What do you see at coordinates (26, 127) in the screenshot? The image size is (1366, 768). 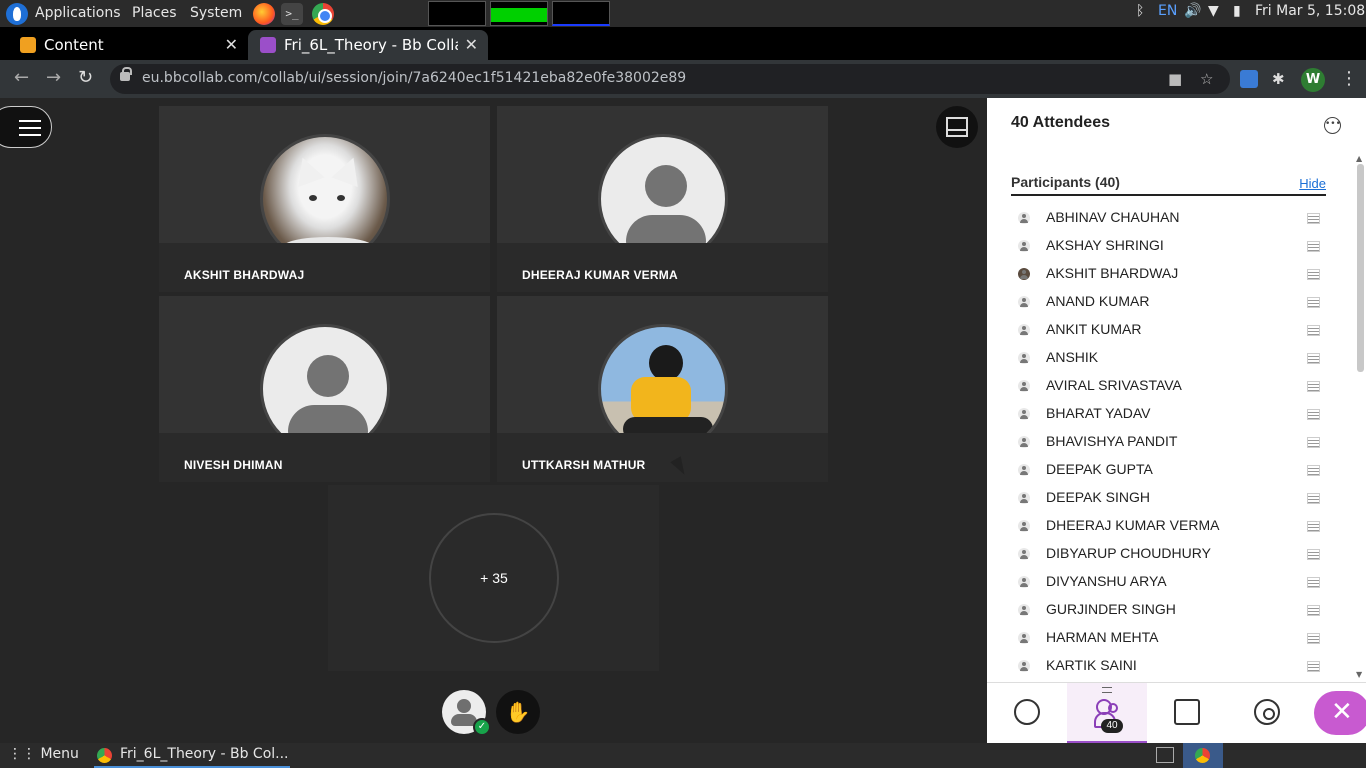 I see `session-menu-button` at bounding box center [26, 127].